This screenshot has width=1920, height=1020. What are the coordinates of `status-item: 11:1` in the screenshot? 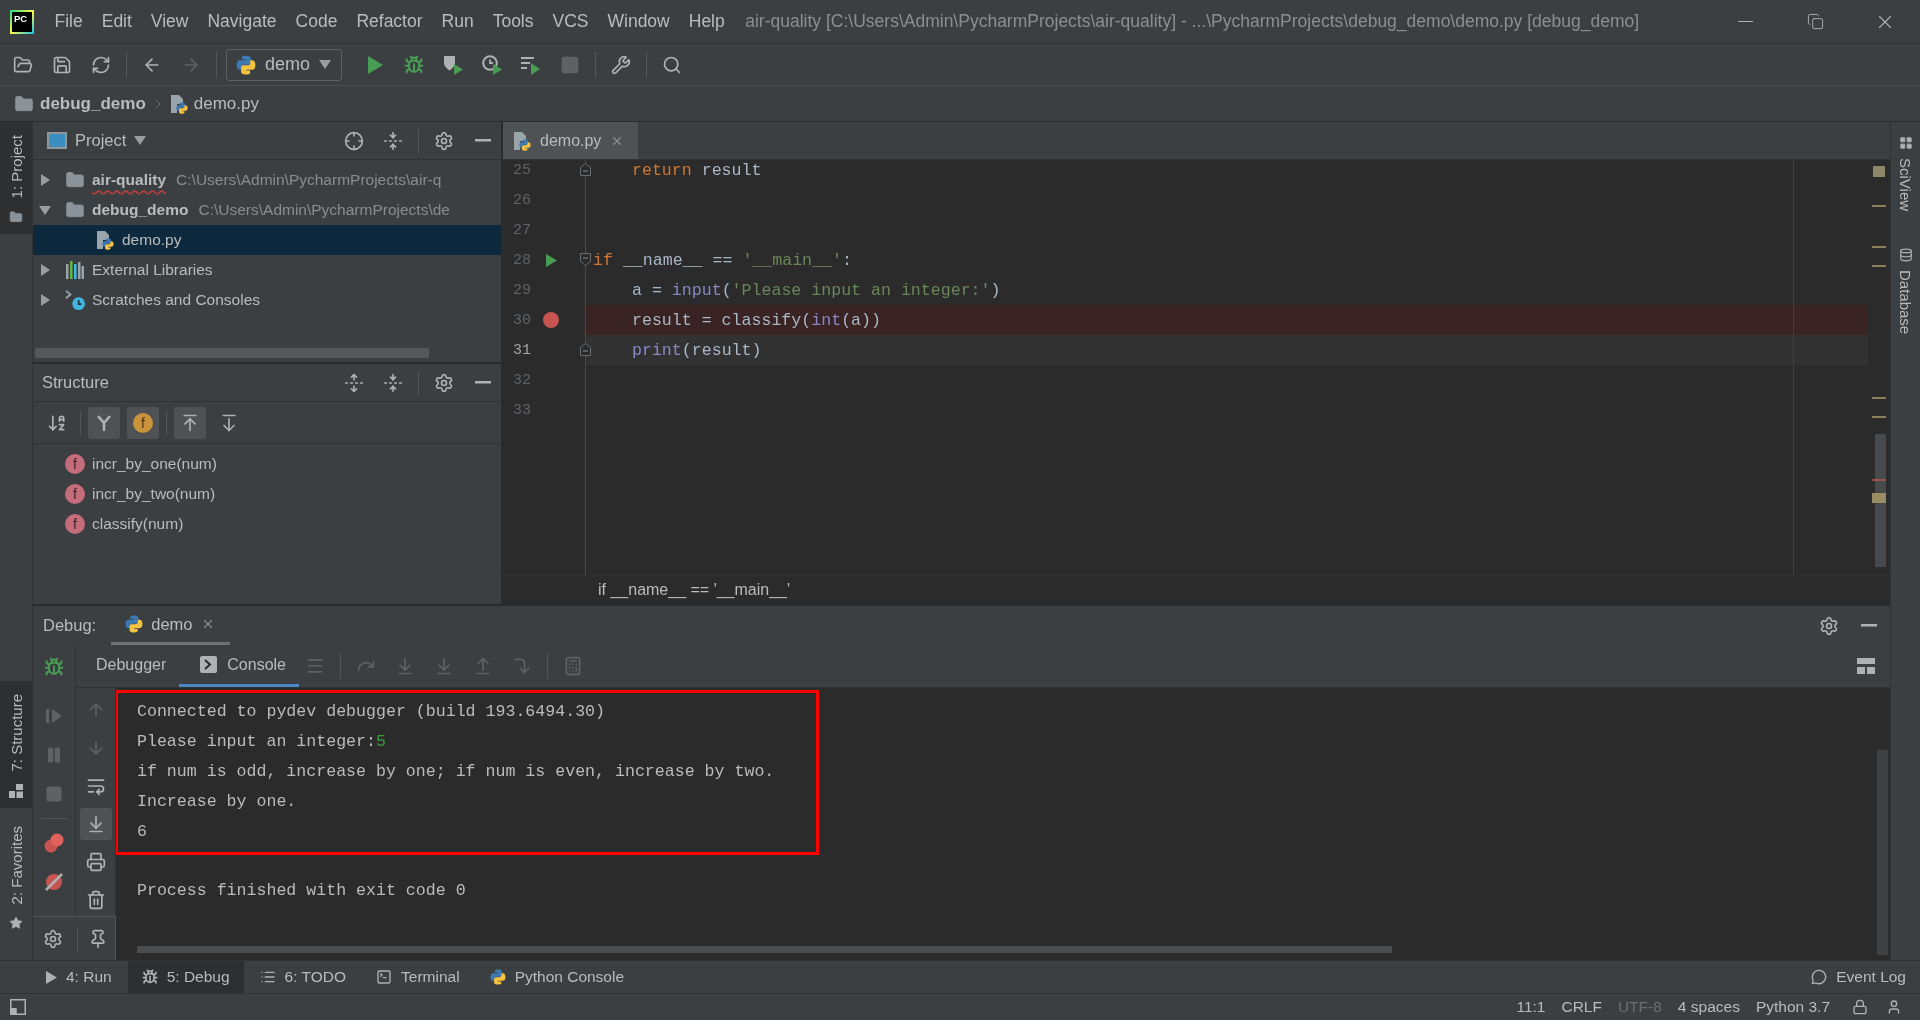 It's located at (1531, 1007).